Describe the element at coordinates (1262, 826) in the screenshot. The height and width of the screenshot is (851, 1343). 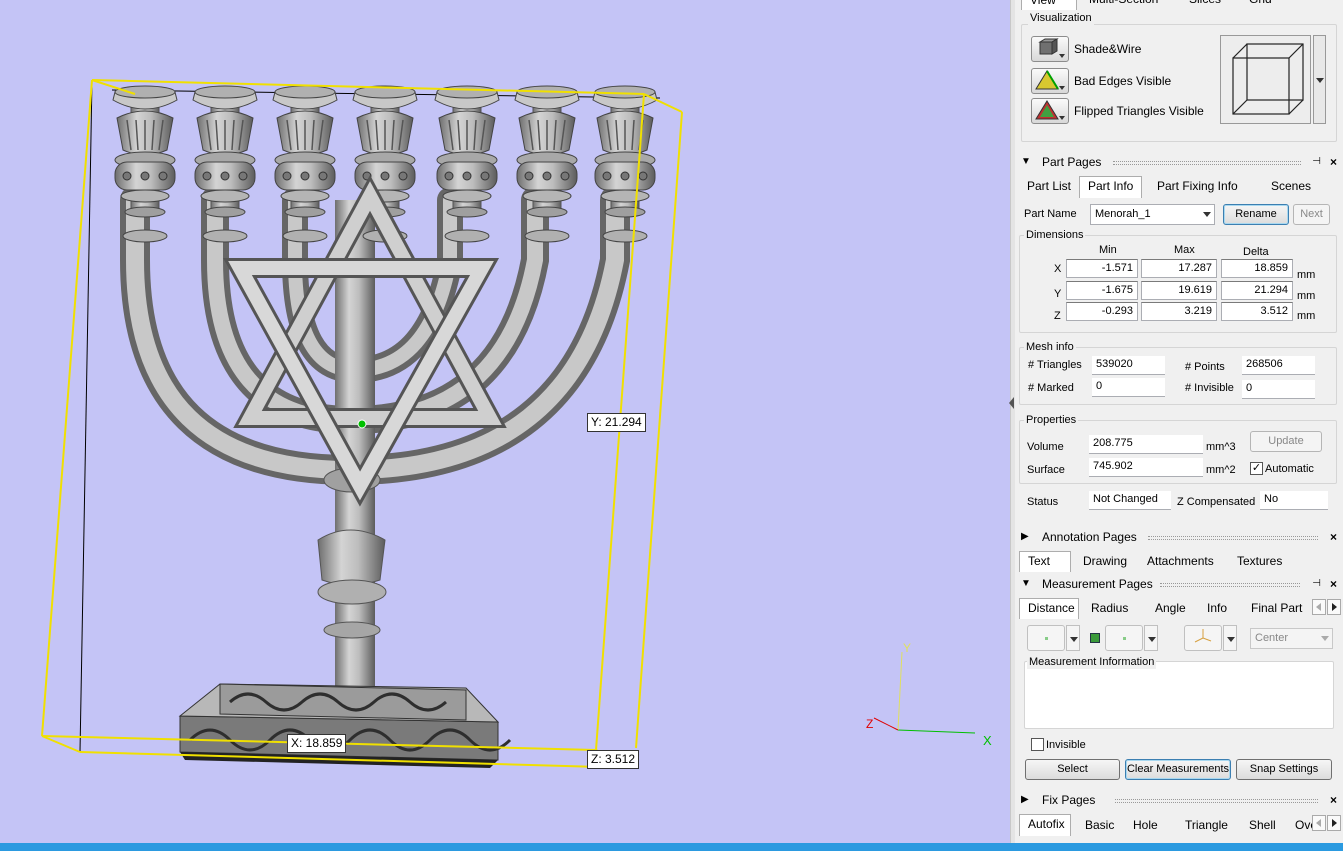
I see `tab-shell: Shell` at that location.